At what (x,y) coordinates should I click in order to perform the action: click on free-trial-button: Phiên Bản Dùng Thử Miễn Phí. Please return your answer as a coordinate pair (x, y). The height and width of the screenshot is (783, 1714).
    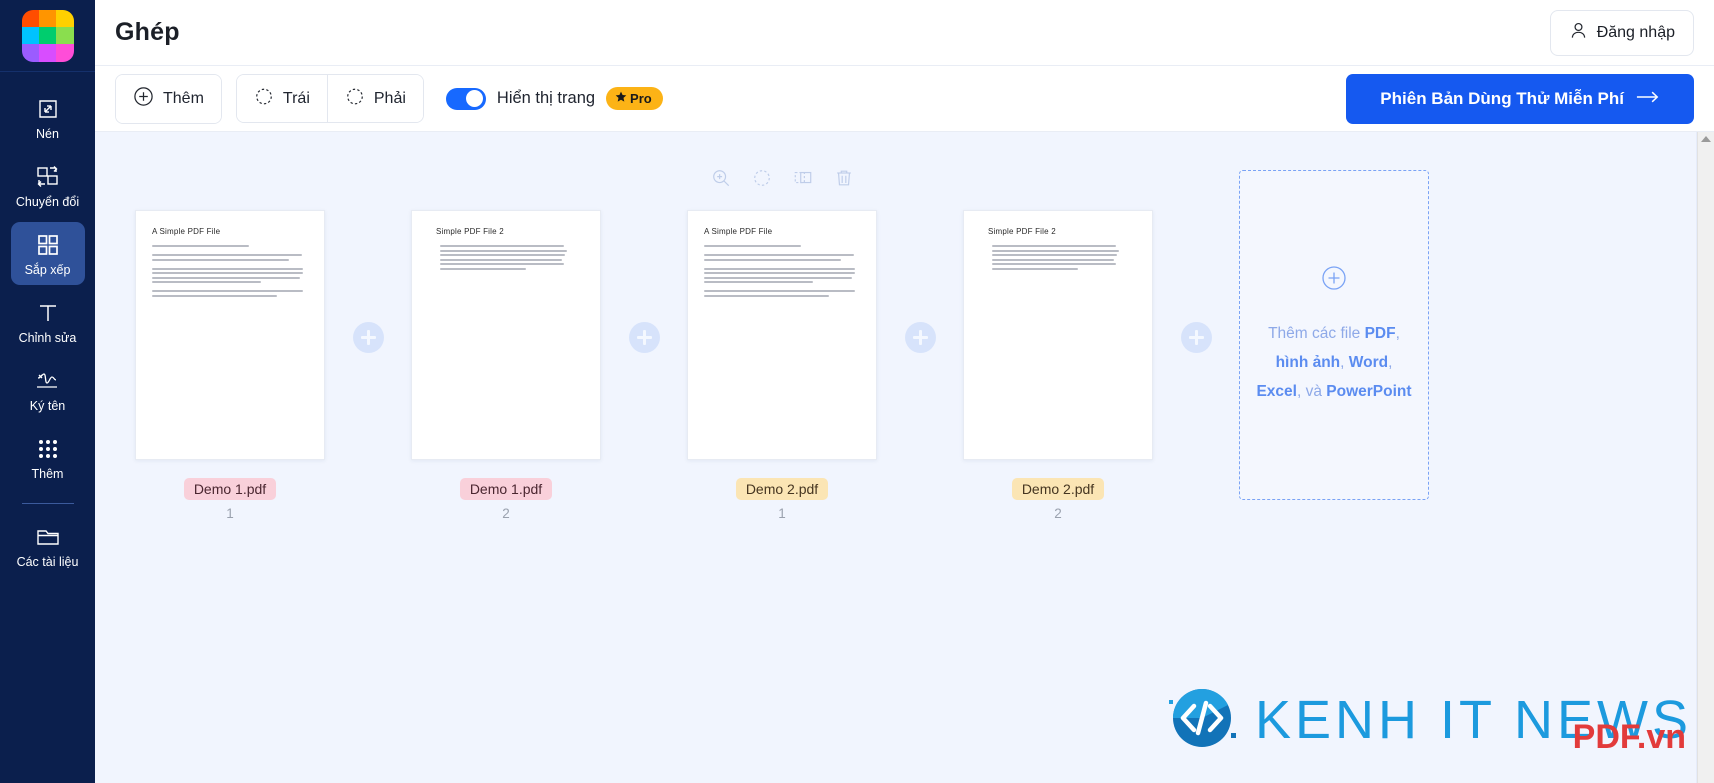
    Looking at the image, I should click on (1520, 98).